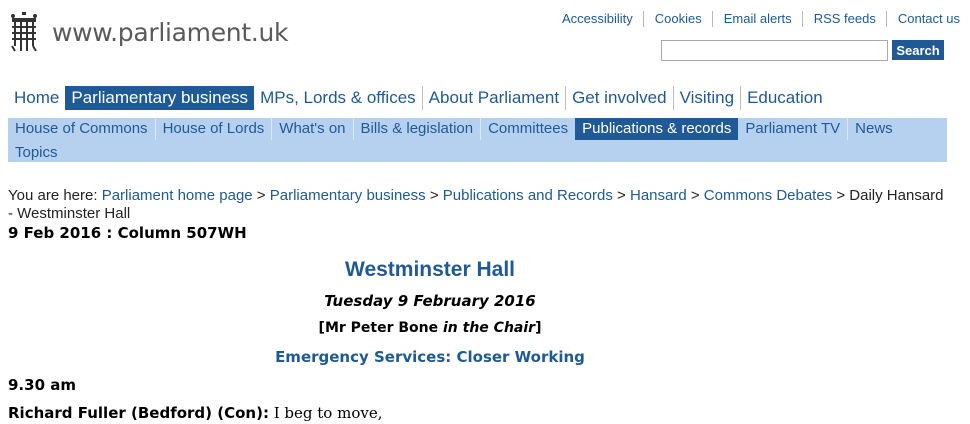 The height and width of the screenshot is (424, 970). Describe the element at coordinates (430, 301) in the screenshot. I see `sitting-date: Tuesday 9 February 2016` at that location.